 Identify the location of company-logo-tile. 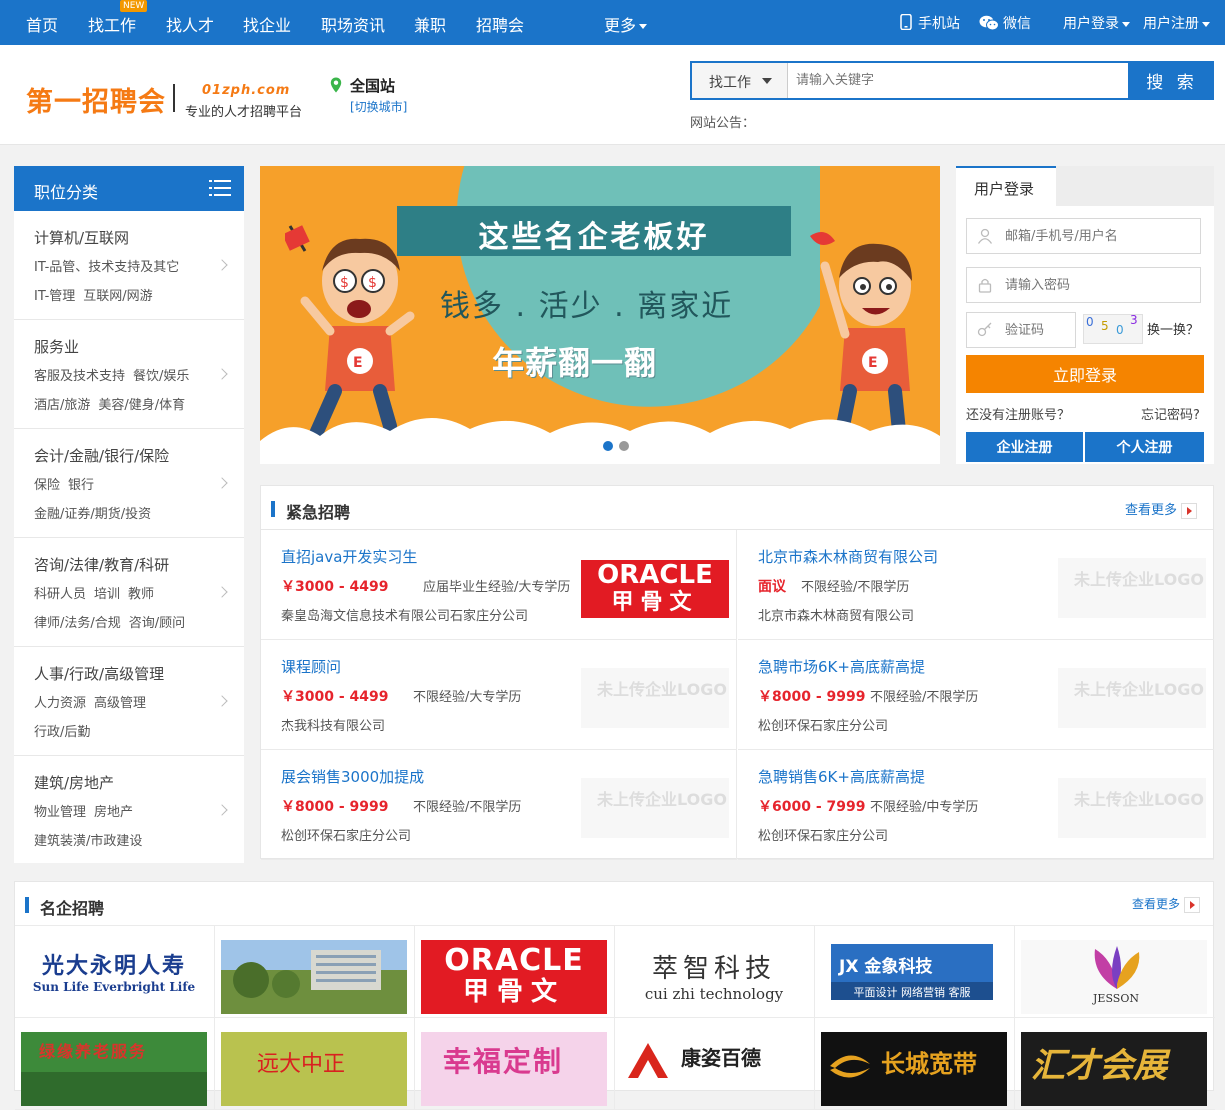
(315, 972).